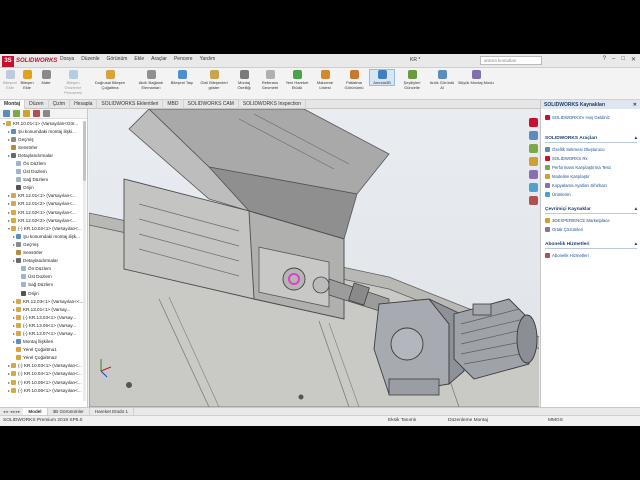  Describe the element at coordinates (325, 80) in the screenshot. I see `command-button: Malzeme Listesi` at that location.